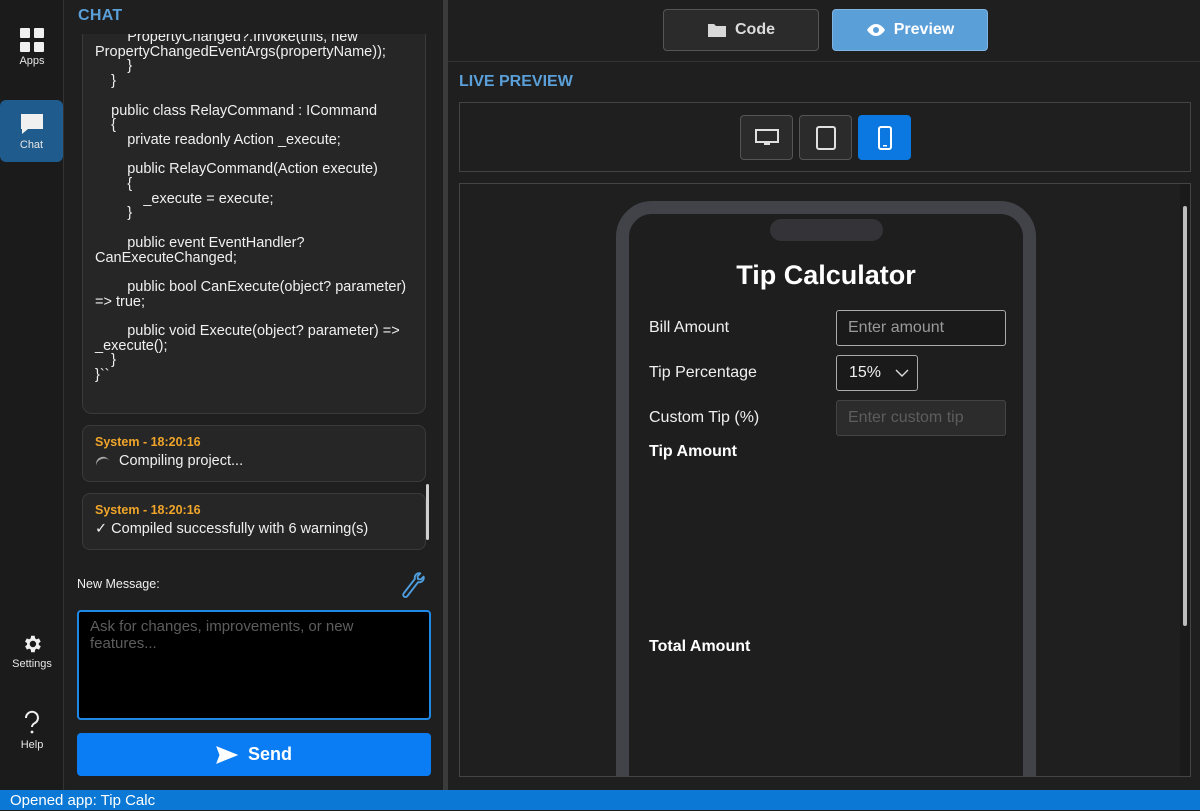 This screenshot has height=811, width=1200. I want to click on gear-icon, so click(33, 644).